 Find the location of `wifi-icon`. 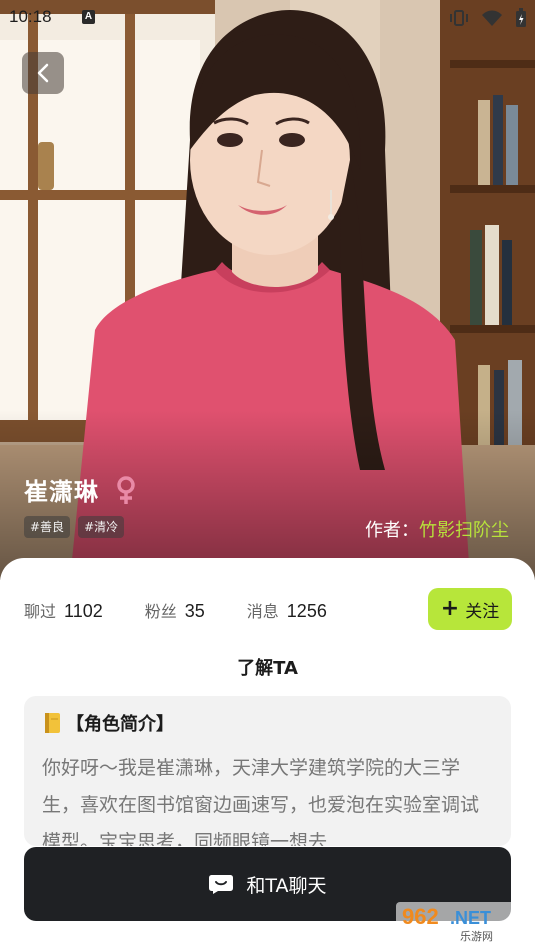

wifi-icon is located at coordinates (492, 18).